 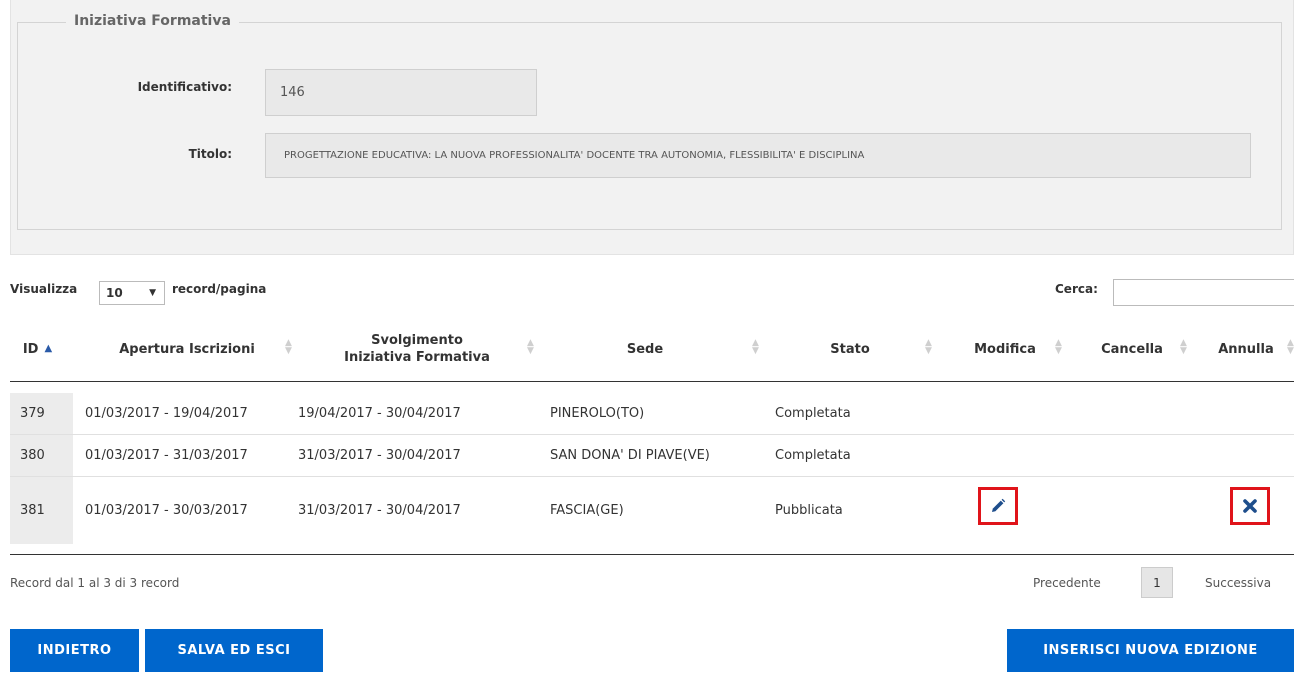 I want to click on records-info: Record dal 1 al 3 di 3 record, so click(x=95, y=583).